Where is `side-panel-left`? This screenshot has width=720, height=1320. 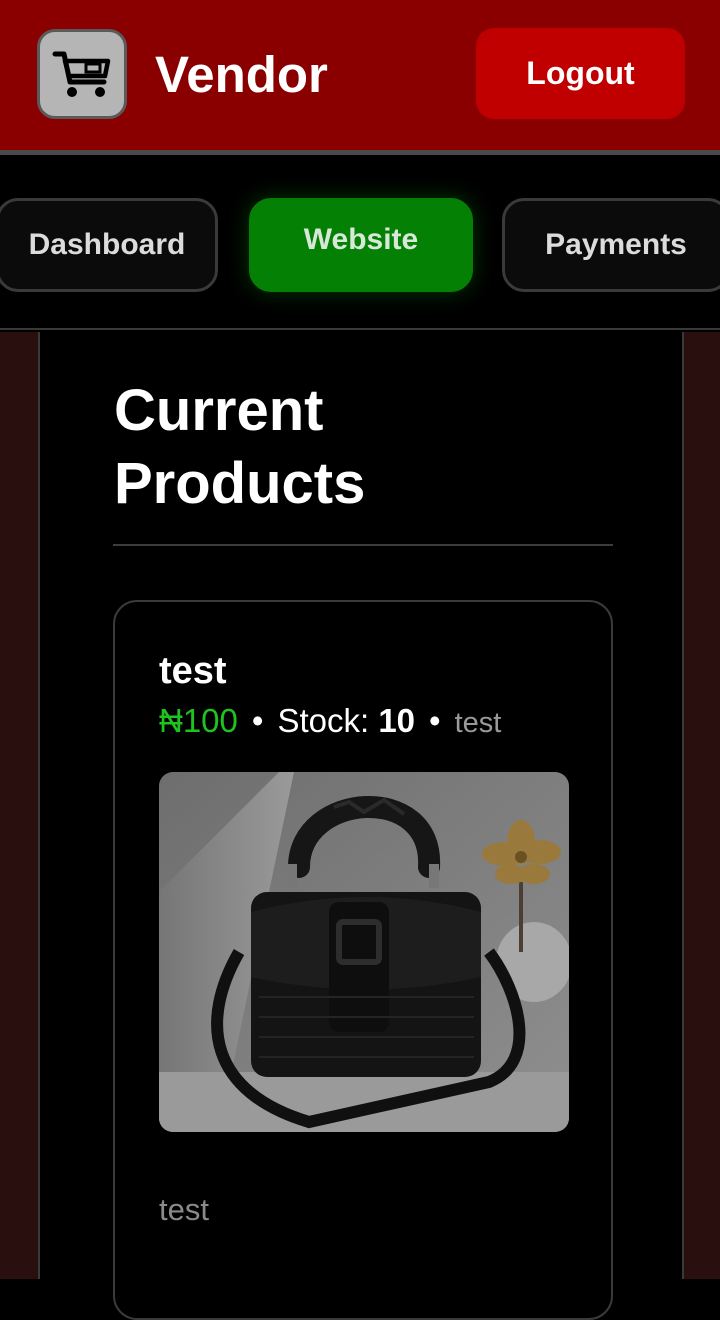
side-panel-left is located at coordinates (19, 805).